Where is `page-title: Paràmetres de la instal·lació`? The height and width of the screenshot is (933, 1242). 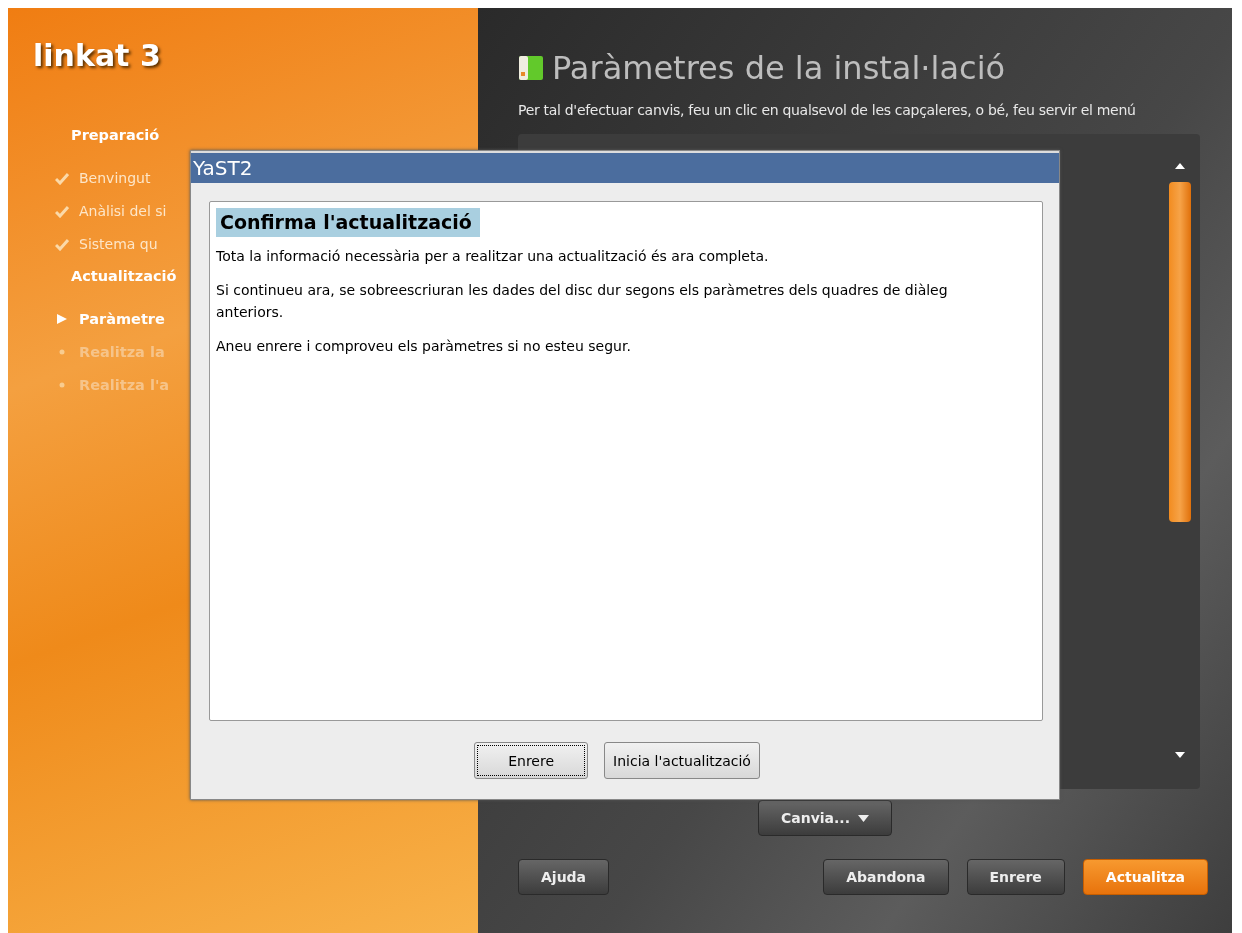 page-title: Paràmetres de la instal·lació is located at coordinates (779, 68).